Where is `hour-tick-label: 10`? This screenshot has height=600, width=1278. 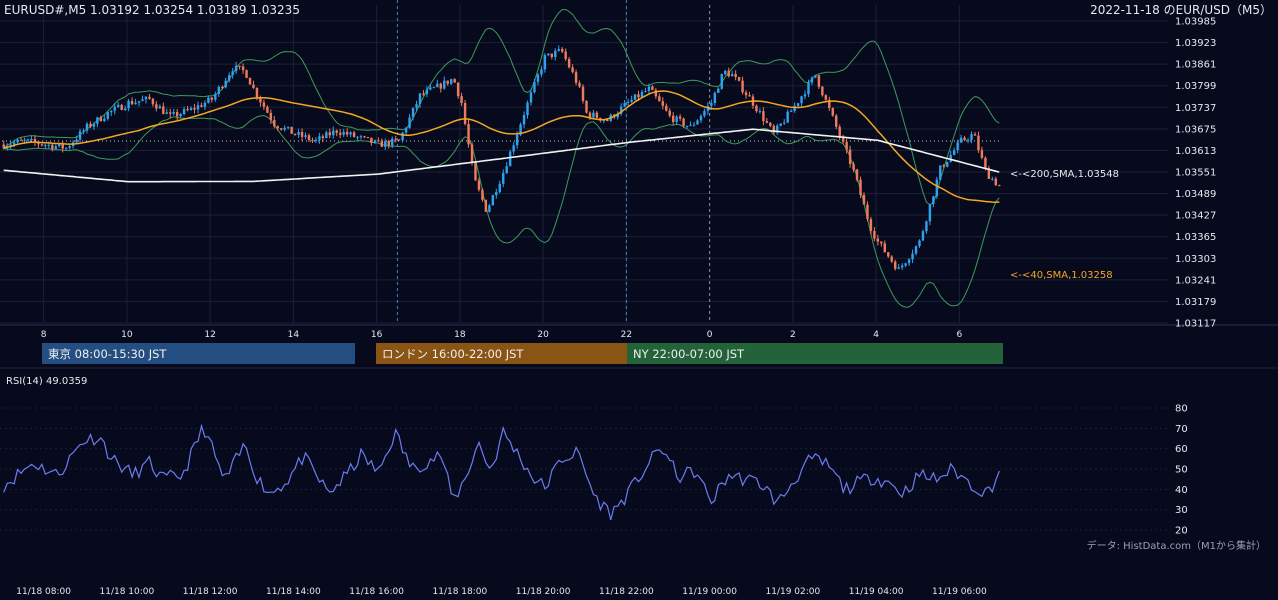 hour-tick-label: 10 is located at coordinates (127, 335).